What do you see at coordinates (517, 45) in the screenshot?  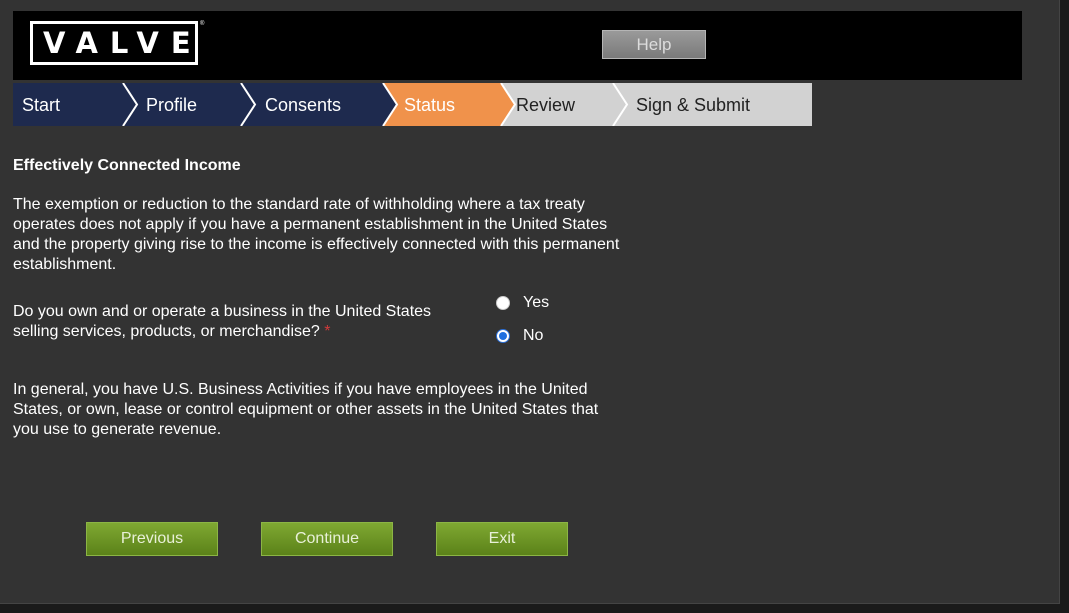 I see `header-bar: VALVE ® Help` at bounding box center [517, 45].